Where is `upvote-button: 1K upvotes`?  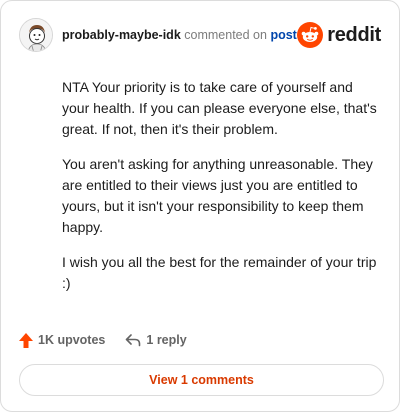 upvote-button: 1K upvotes is located at coordinates (62, 340).